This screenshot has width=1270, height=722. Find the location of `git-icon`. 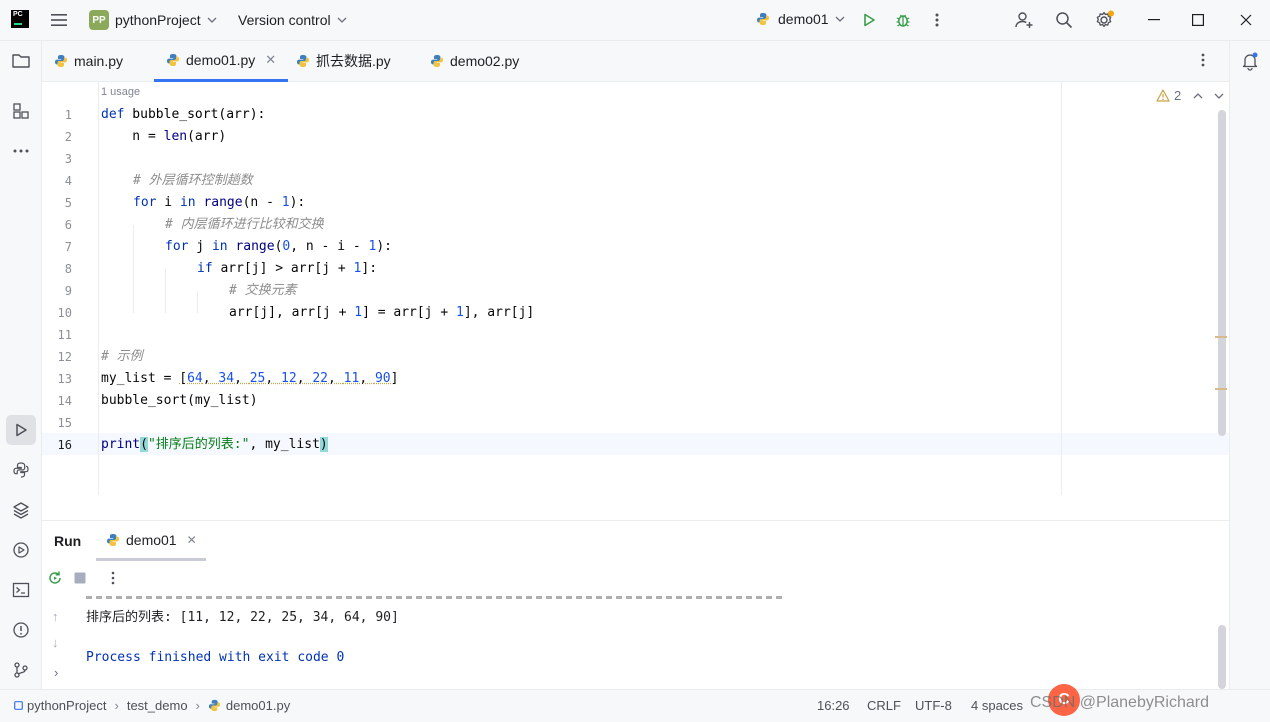

git-icon is located at coordinates (21, 670).